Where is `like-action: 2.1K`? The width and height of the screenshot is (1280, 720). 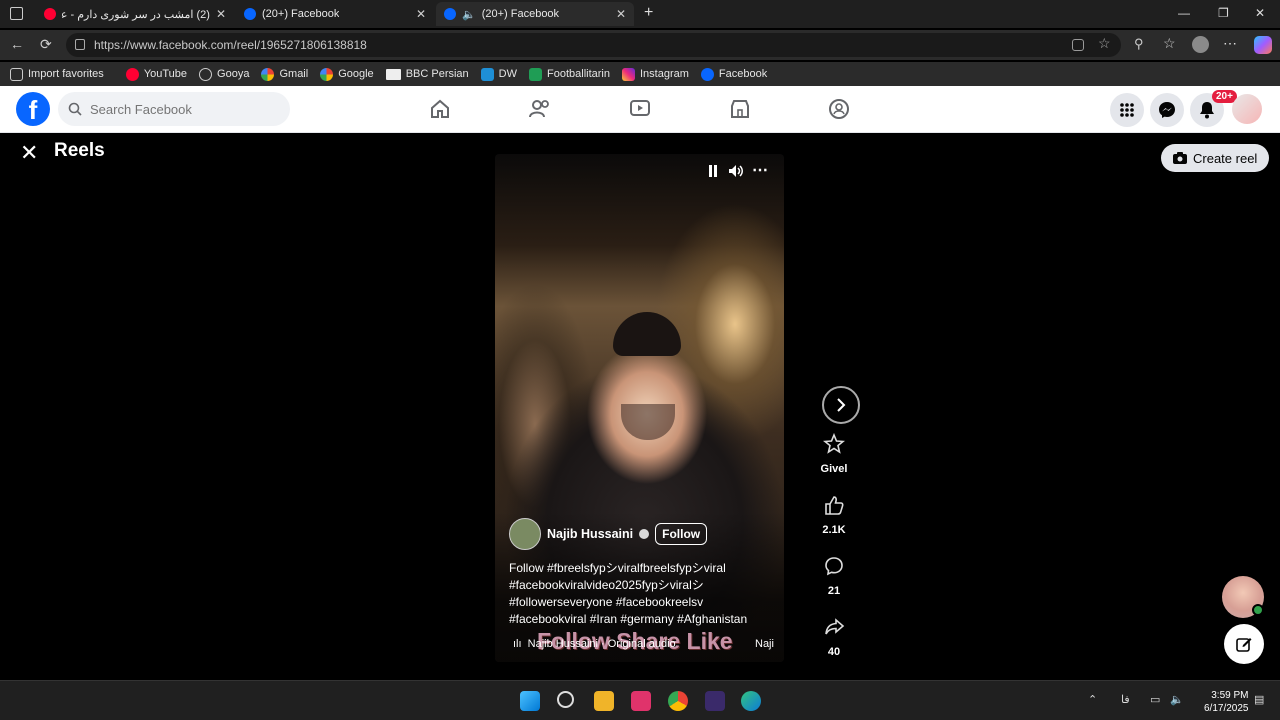
like-action: 2.1K is located at coordinates (834, 513).